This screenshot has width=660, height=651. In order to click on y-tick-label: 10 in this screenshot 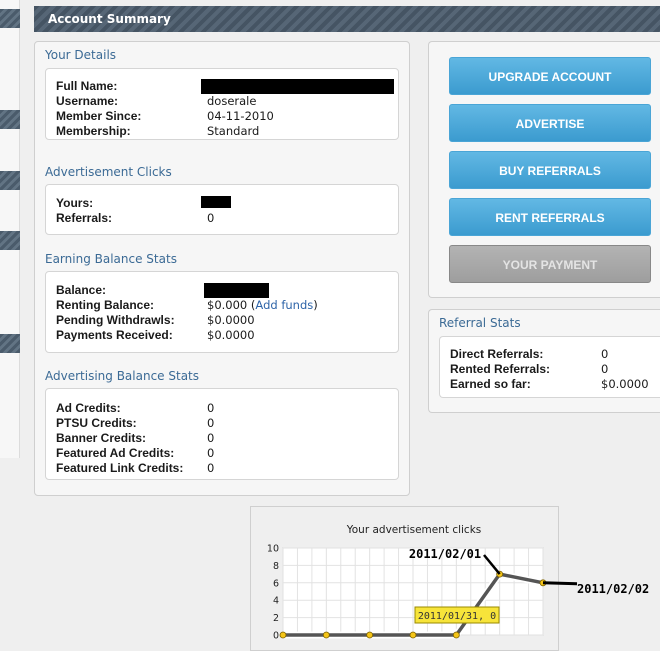, I will do `click(273, 549)`.